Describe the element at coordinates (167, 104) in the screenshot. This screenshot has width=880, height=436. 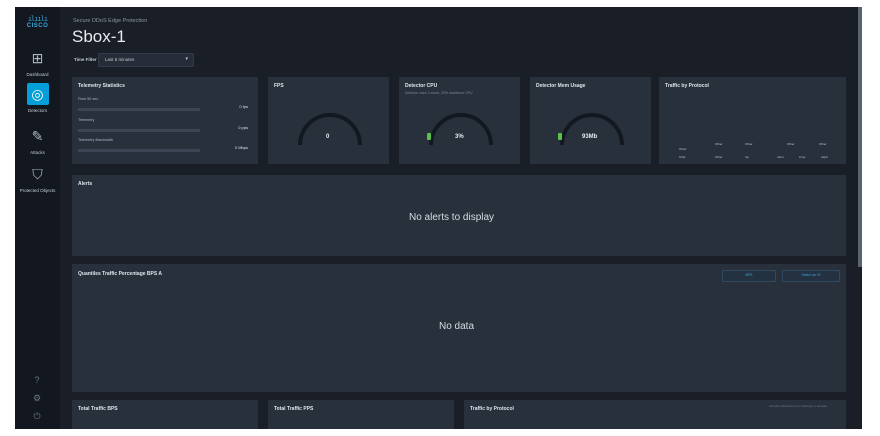
I see `stat-row: Flow 50 sec 0 fps` at that location.